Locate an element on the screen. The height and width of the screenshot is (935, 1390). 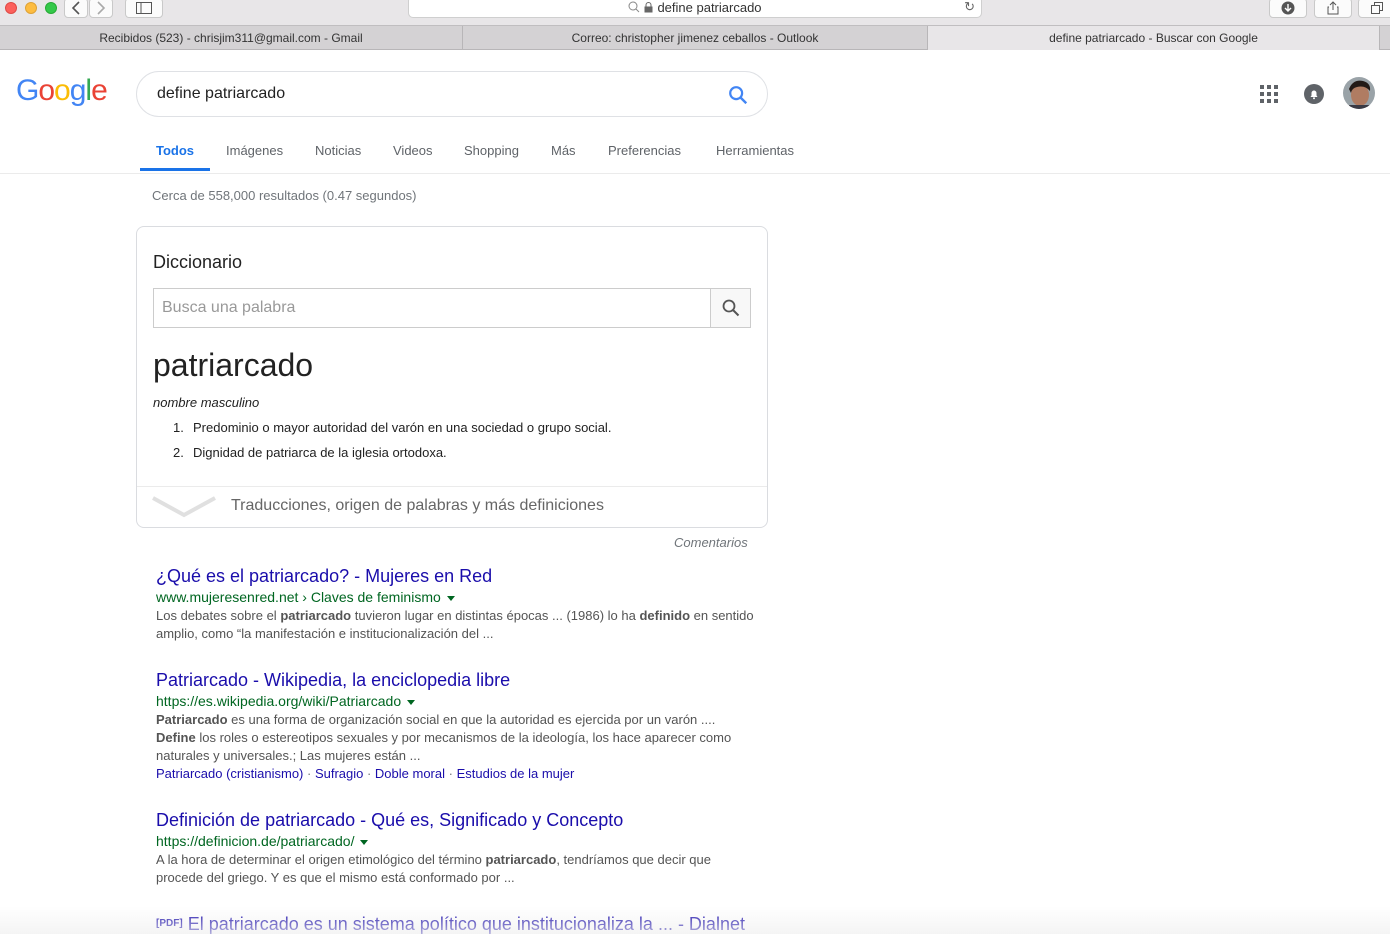
sidebar-icon is located at coordinates (144, 8).